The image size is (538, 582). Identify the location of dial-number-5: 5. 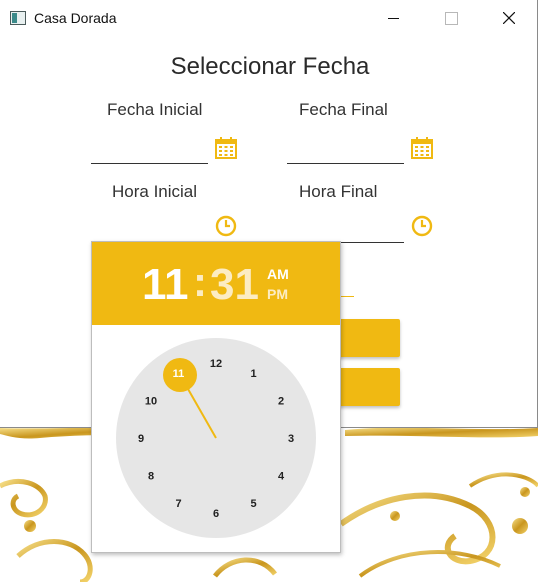
(253, 504).